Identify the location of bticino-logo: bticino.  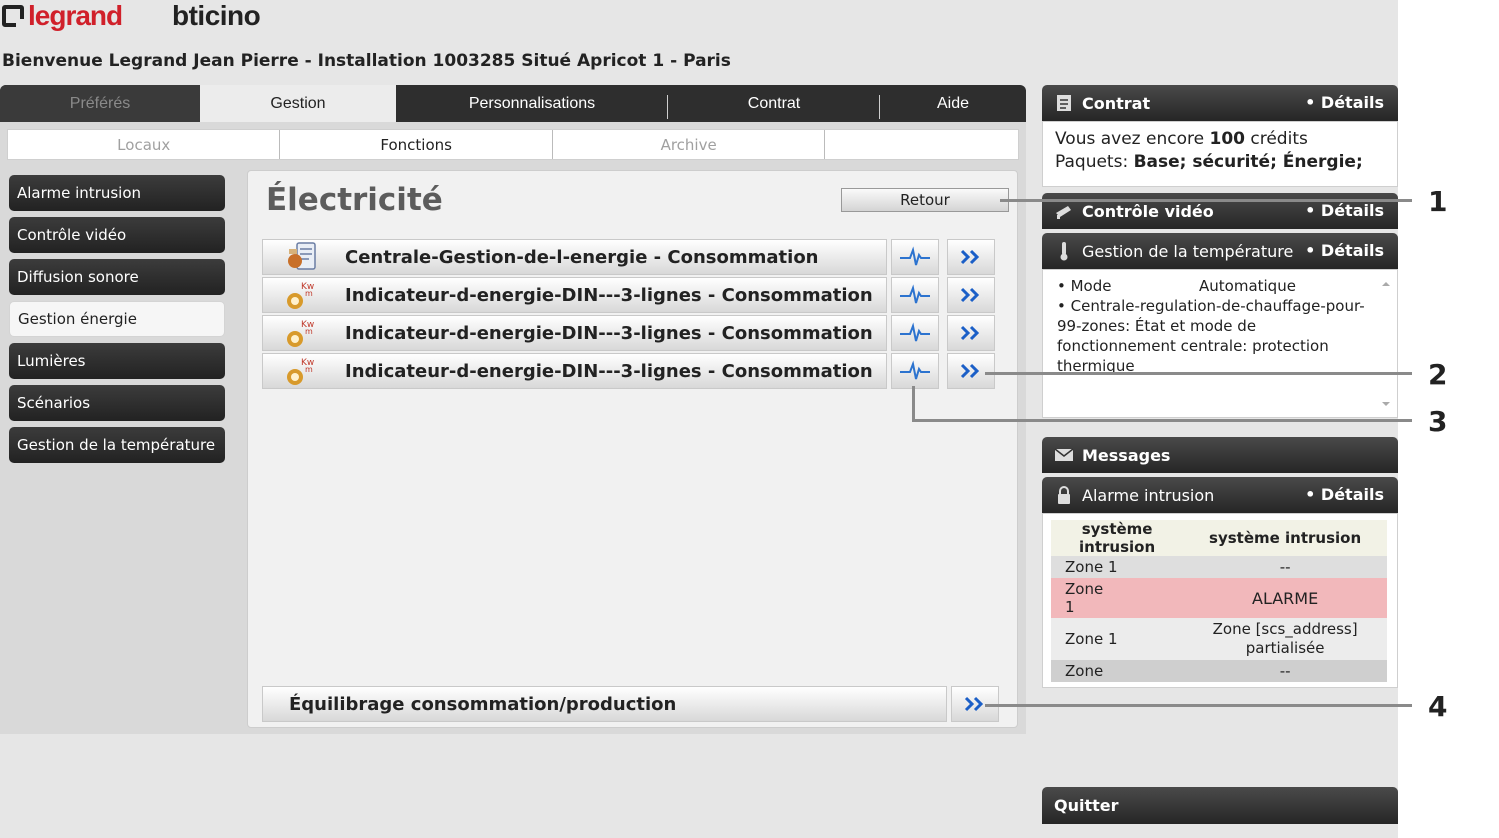
(216, 16).